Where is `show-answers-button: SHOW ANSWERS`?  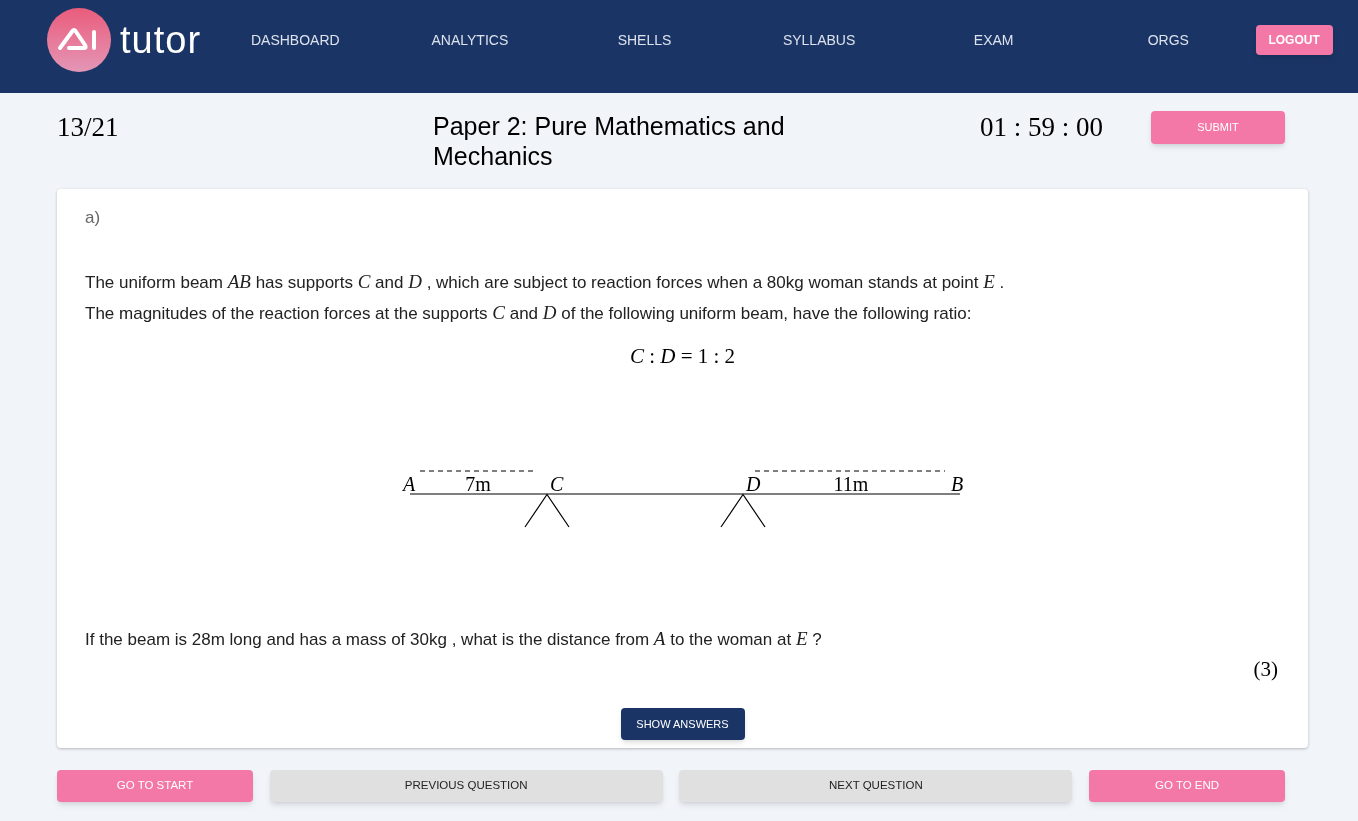 show-answers-button: SHOW ANSWERS is located at coordinates (682, 724).